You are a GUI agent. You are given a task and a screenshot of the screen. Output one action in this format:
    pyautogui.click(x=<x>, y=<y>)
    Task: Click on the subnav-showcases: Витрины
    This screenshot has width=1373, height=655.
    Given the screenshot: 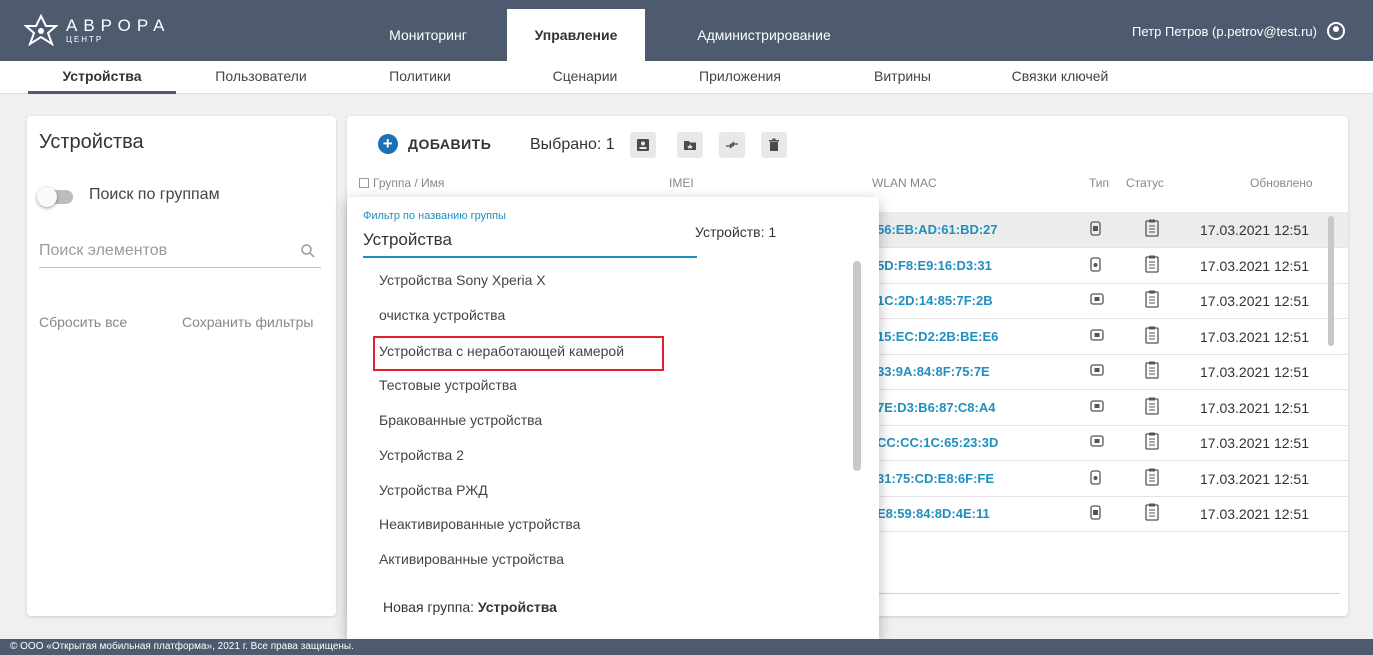 What is the action you would take?
    pyautogui.click(x=902, y=77)
    